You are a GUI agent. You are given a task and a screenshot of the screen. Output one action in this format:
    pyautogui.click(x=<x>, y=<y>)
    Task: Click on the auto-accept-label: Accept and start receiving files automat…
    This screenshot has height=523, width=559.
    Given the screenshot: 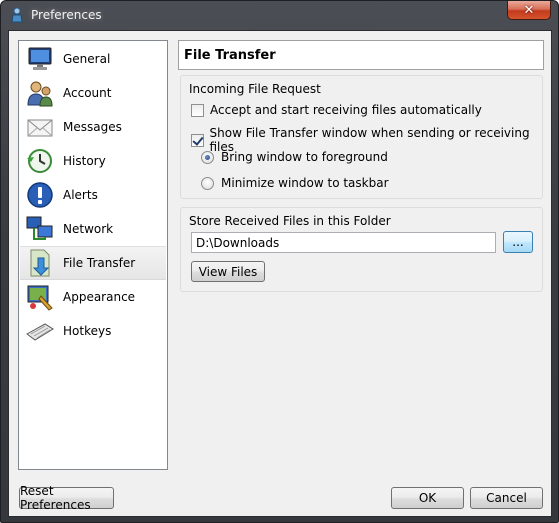 What is the action you would take?
    pyautogui.click(x=346, y=110)
    